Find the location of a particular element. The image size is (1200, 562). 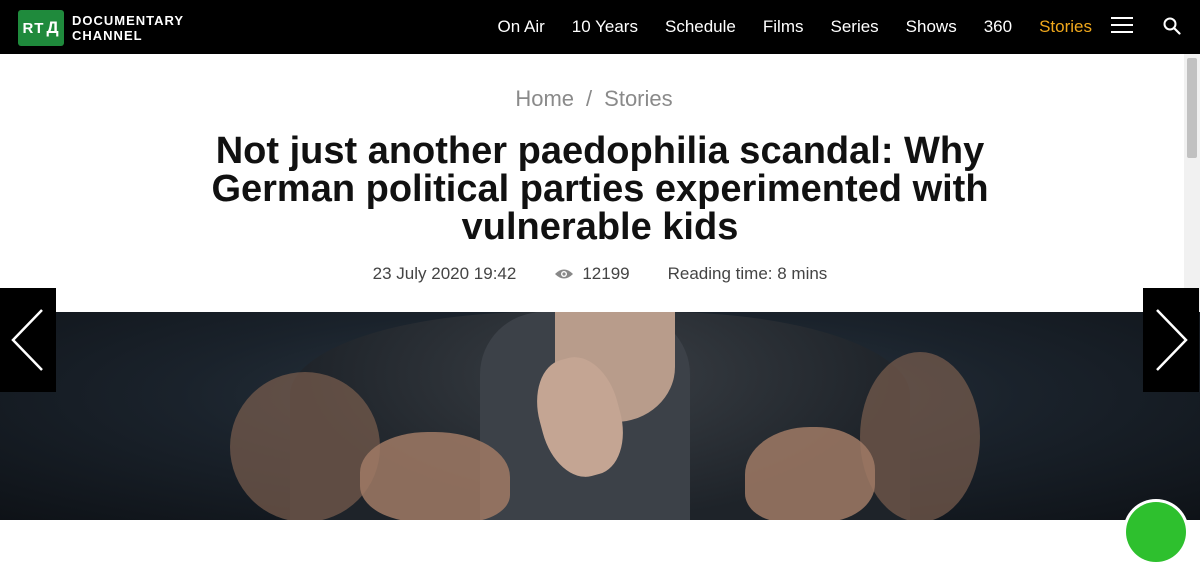

hamburger-menu-icon is located at coordinates (1122, 26).